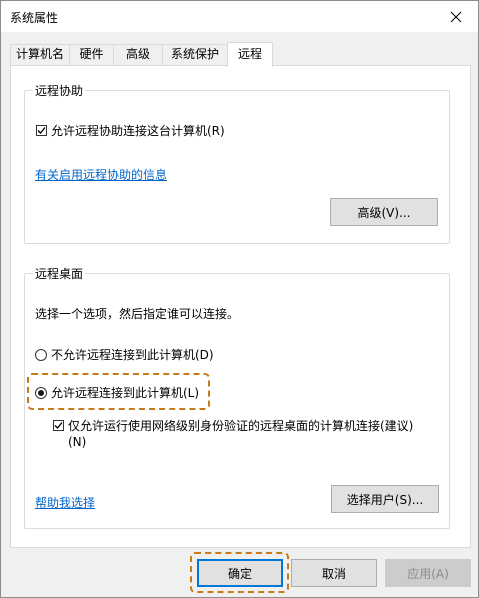 The height and width of the screenshot is (598, 479). What do you see at coordinates (59, 90) in the screenshot?
I see `remote-assistance-title: 远程协助` at bounding box center [59, 90].